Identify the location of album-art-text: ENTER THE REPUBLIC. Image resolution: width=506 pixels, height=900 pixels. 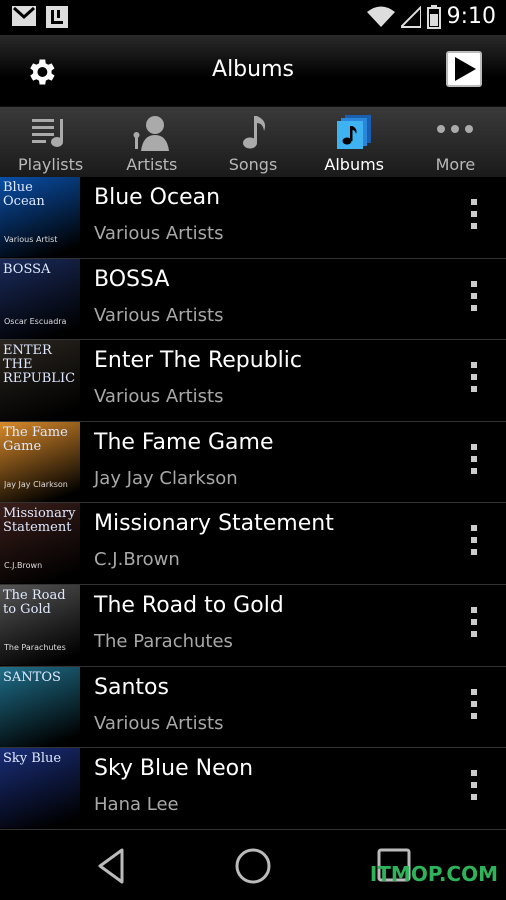
(39, 365).